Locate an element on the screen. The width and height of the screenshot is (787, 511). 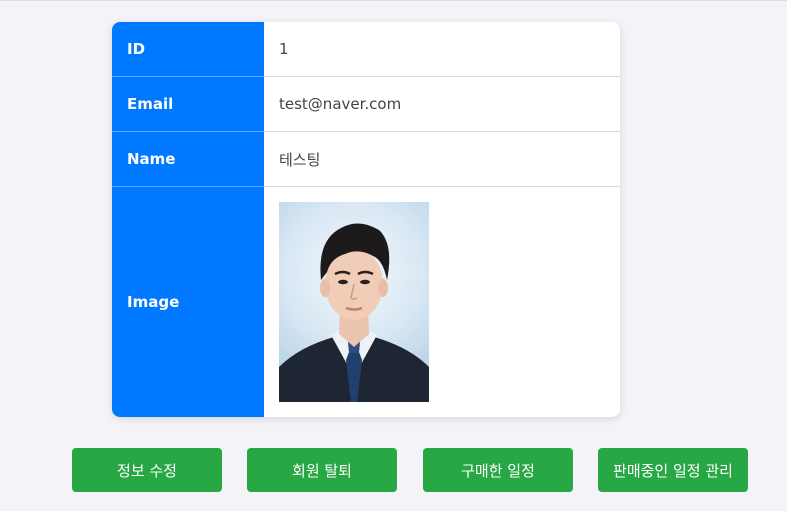
email-value: test@naver.com is located at coordinates (442, 104).